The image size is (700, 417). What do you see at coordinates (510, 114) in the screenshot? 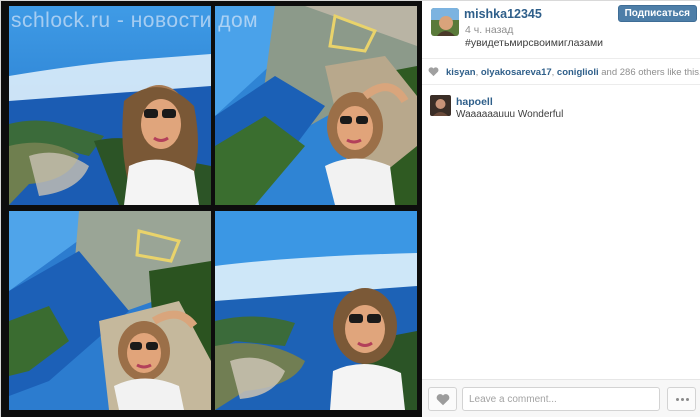
I see `comment-text: Waaaaaauuu Wonderful` at bounding box center [510, 114].